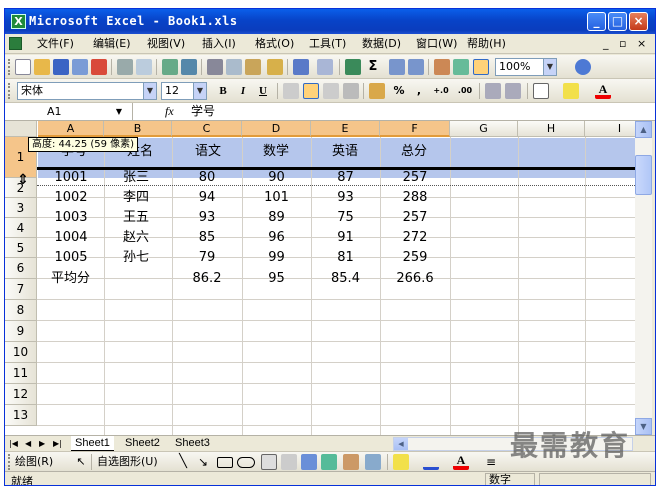 The height and width of the screenshot is (488, 661). What do you see at coordinates (92, 443) in the screenshot?
I see `sheet-tab-1: Sheet1` at bounding box center [92, 443].